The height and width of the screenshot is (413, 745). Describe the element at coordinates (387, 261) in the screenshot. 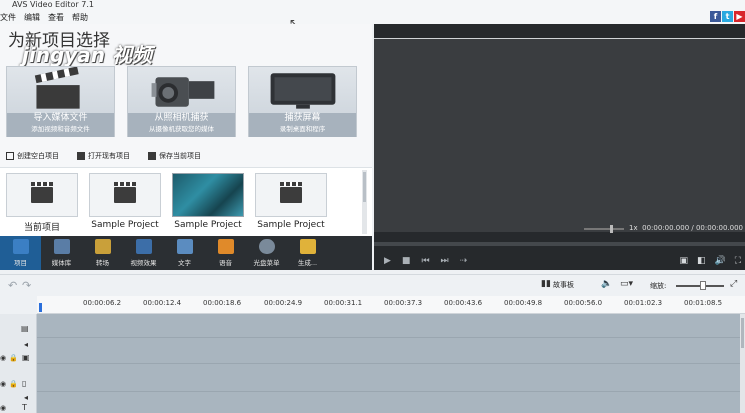

I see `play-icon: ▶` at that location.